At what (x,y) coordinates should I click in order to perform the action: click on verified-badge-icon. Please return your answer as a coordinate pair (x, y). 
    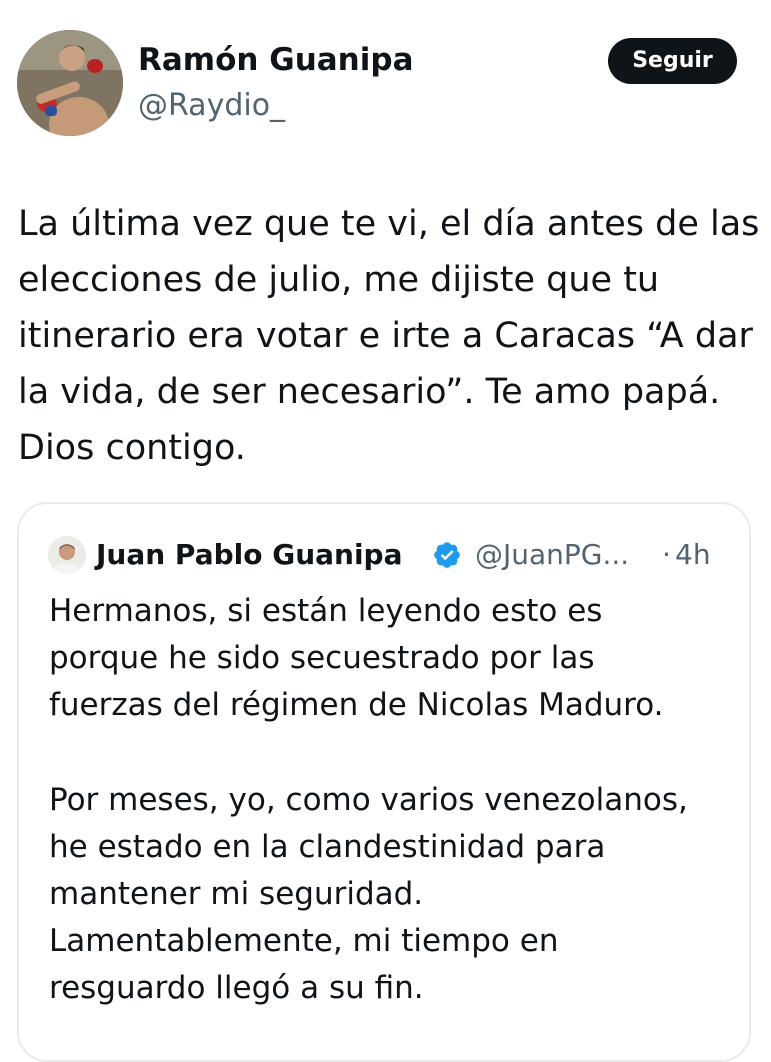
    Looking at the image, I should click on (447, 555).